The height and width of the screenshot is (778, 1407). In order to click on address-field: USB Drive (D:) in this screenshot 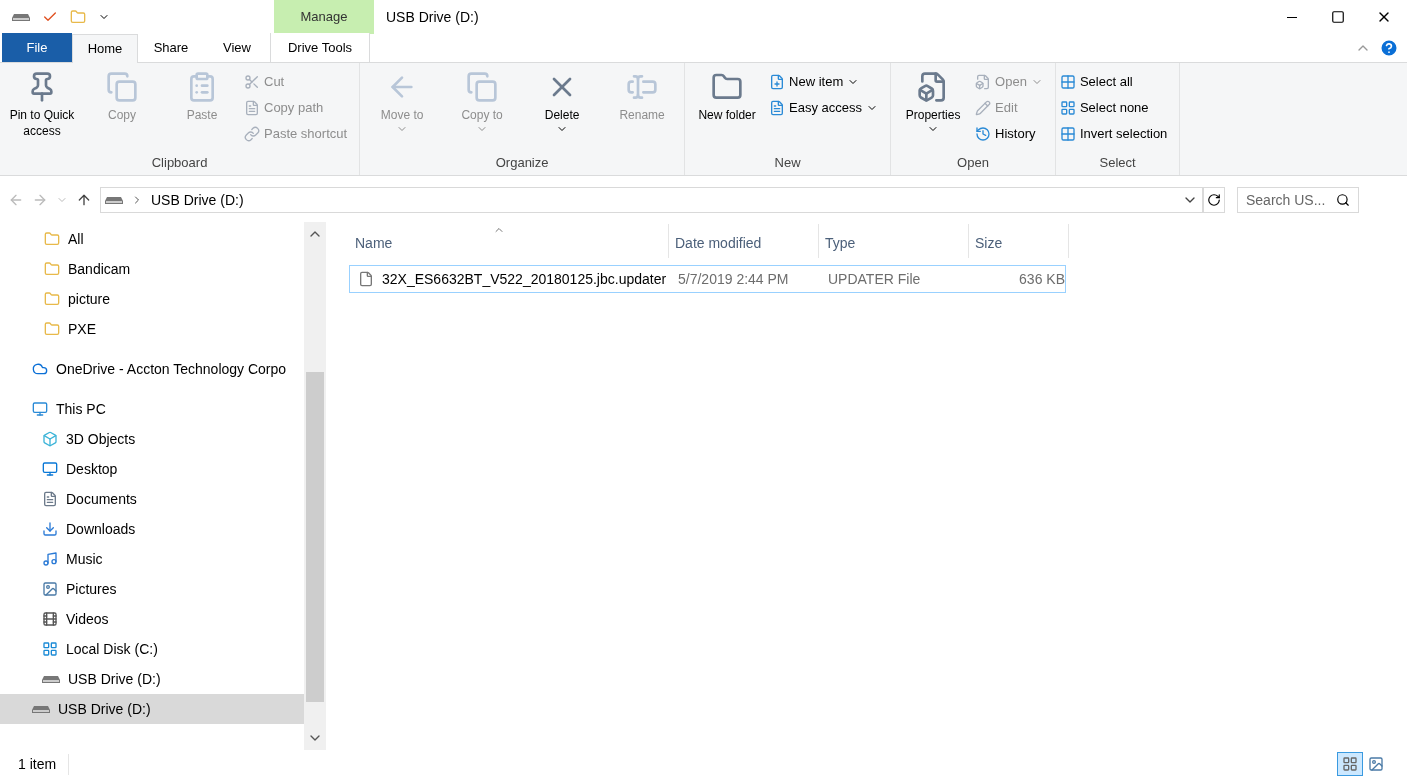, I will do `click(651, 200)`.